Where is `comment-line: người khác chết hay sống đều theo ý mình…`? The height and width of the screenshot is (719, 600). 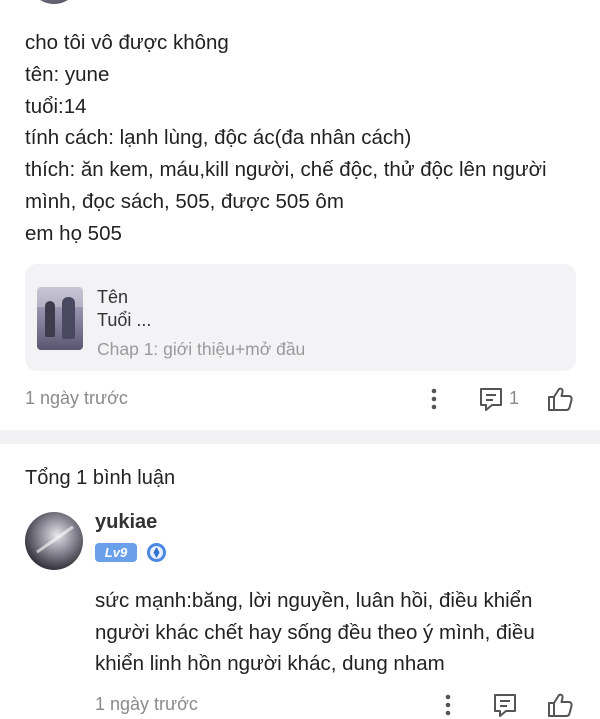
comment-line: người khác chết hay sống đều theo ý mình… is located at coordinates (315, 632).